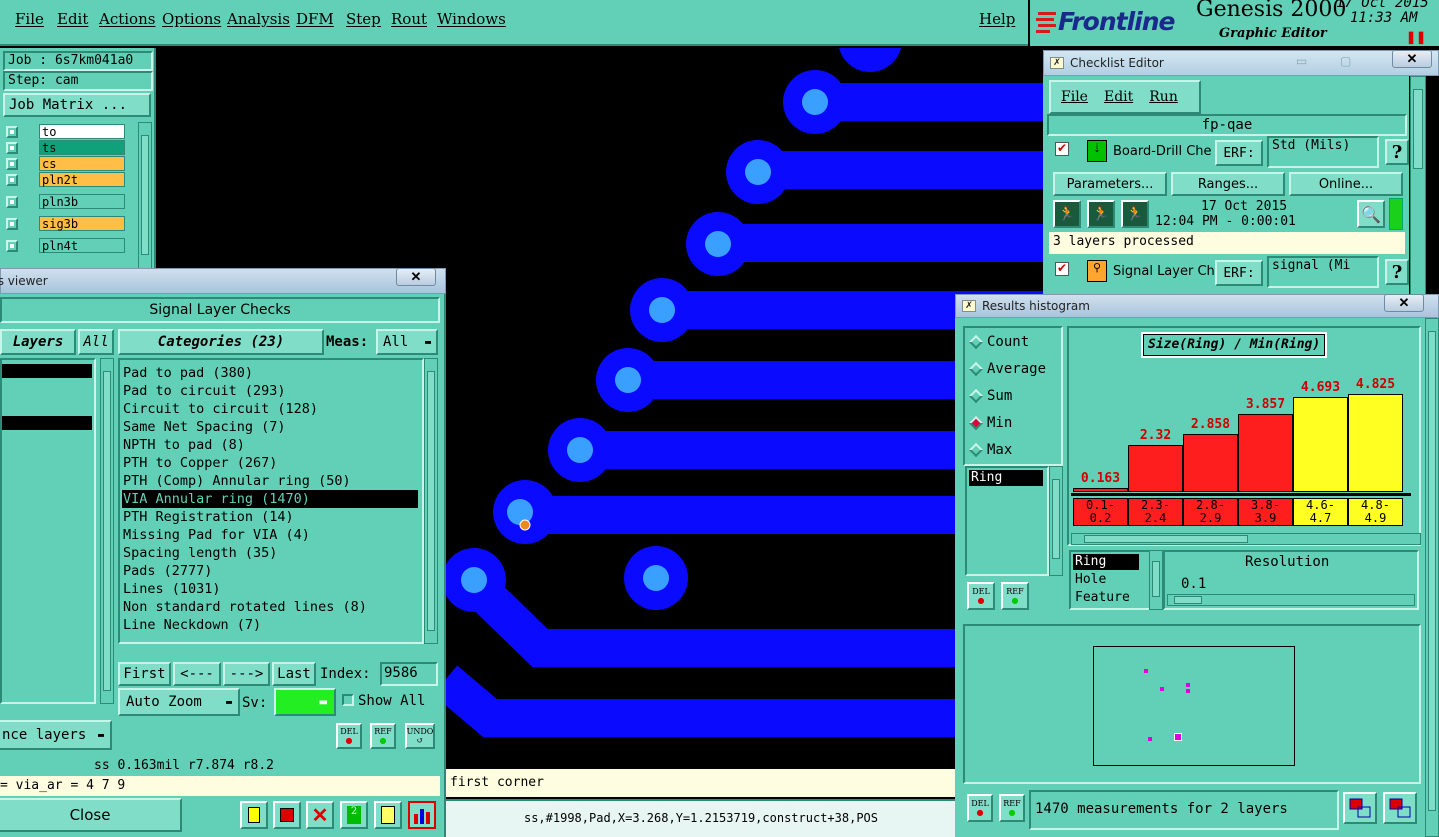  Describe the element at coordinates (82, 179) in the screenshot. I see `layer-name: pln2t` at that location.